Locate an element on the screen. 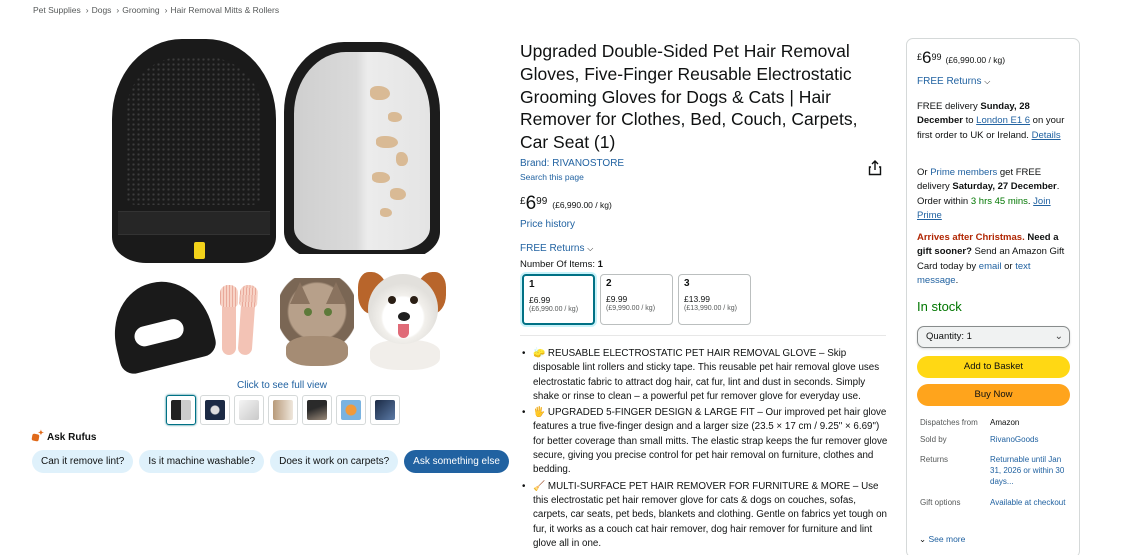 This screenshot has width=1142, height=555. breadcrumb-dogs: Dogs is located at coordinates (102, 10).